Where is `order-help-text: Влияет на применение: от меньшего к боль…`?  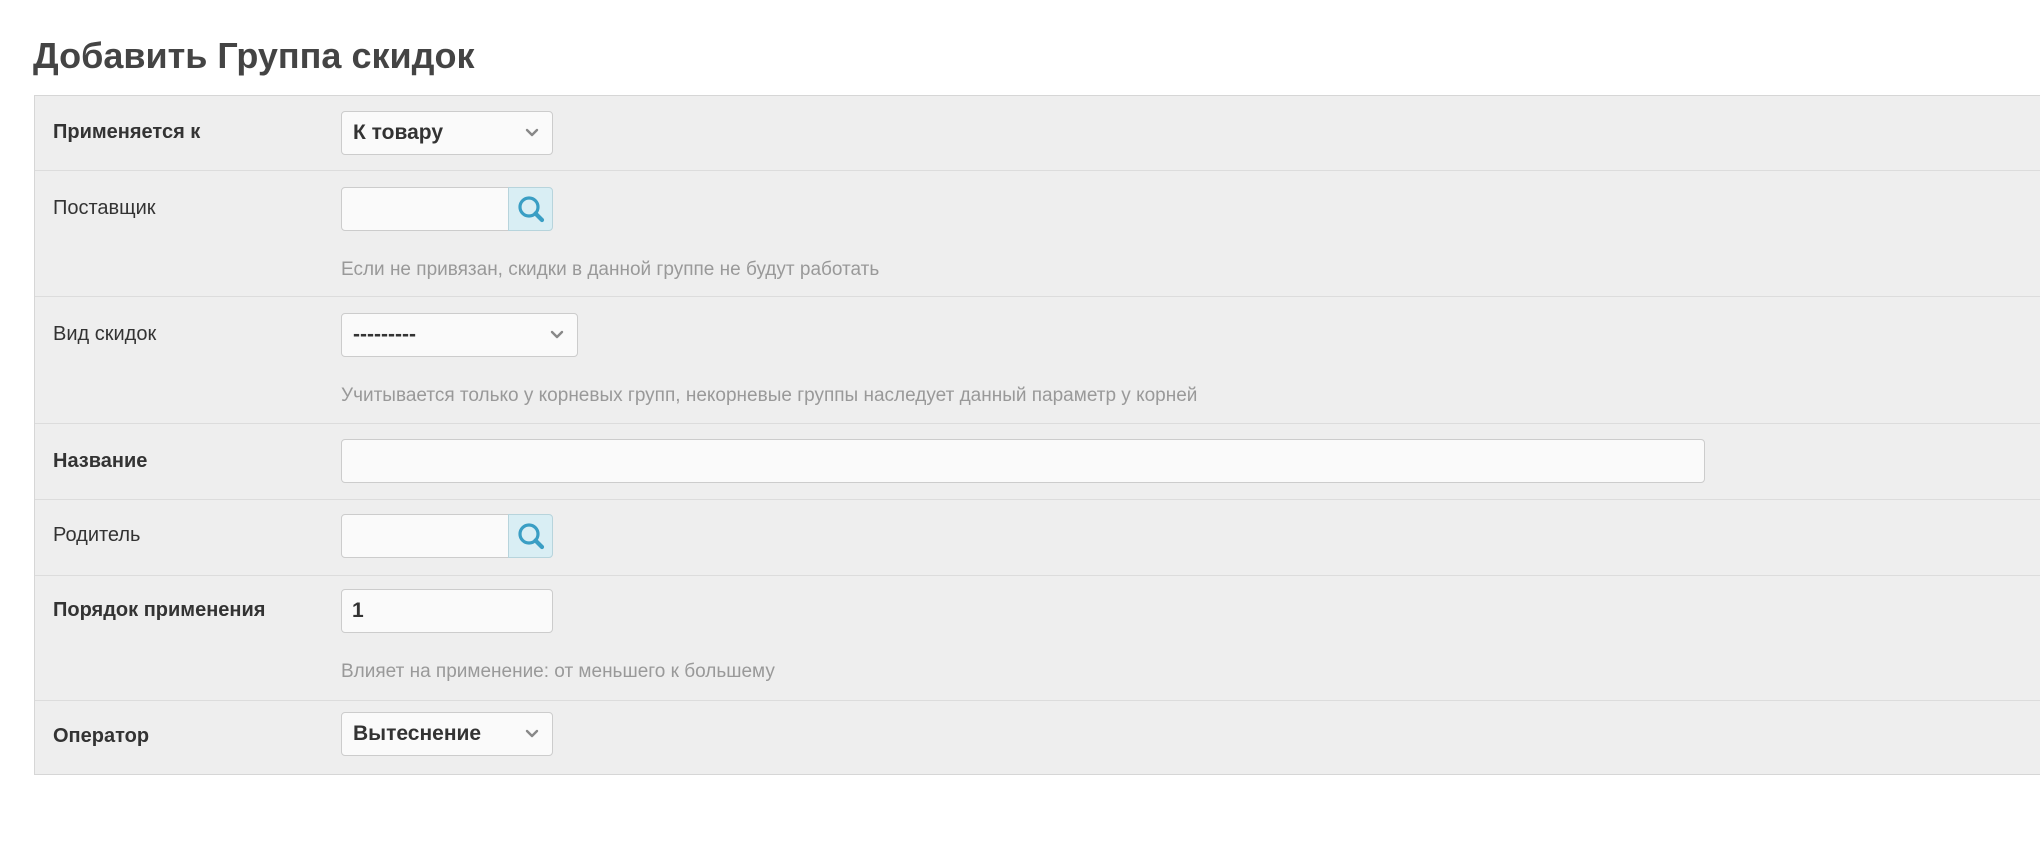
order-help-text: Влияет на применение: от меньшего к боль… is located at coordinates (558, 671).